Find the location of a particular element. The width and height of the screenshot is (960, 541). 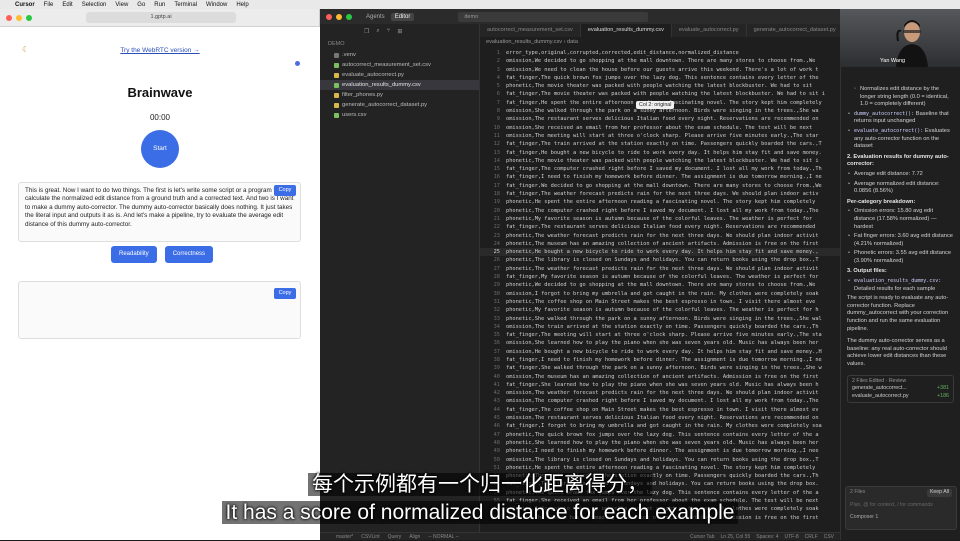

menu-edit: Edit is located at coordinates (67, 5).